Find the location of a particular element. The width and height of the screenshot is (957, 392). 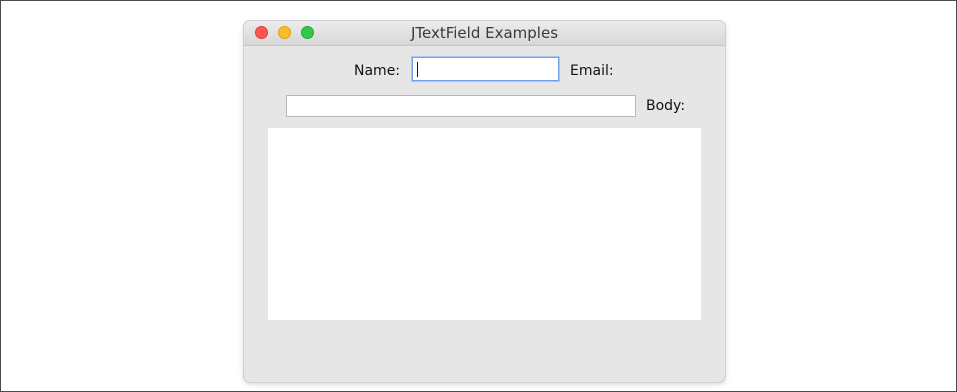

window-title: JTextField Examples is located at coordinates (484, 33).